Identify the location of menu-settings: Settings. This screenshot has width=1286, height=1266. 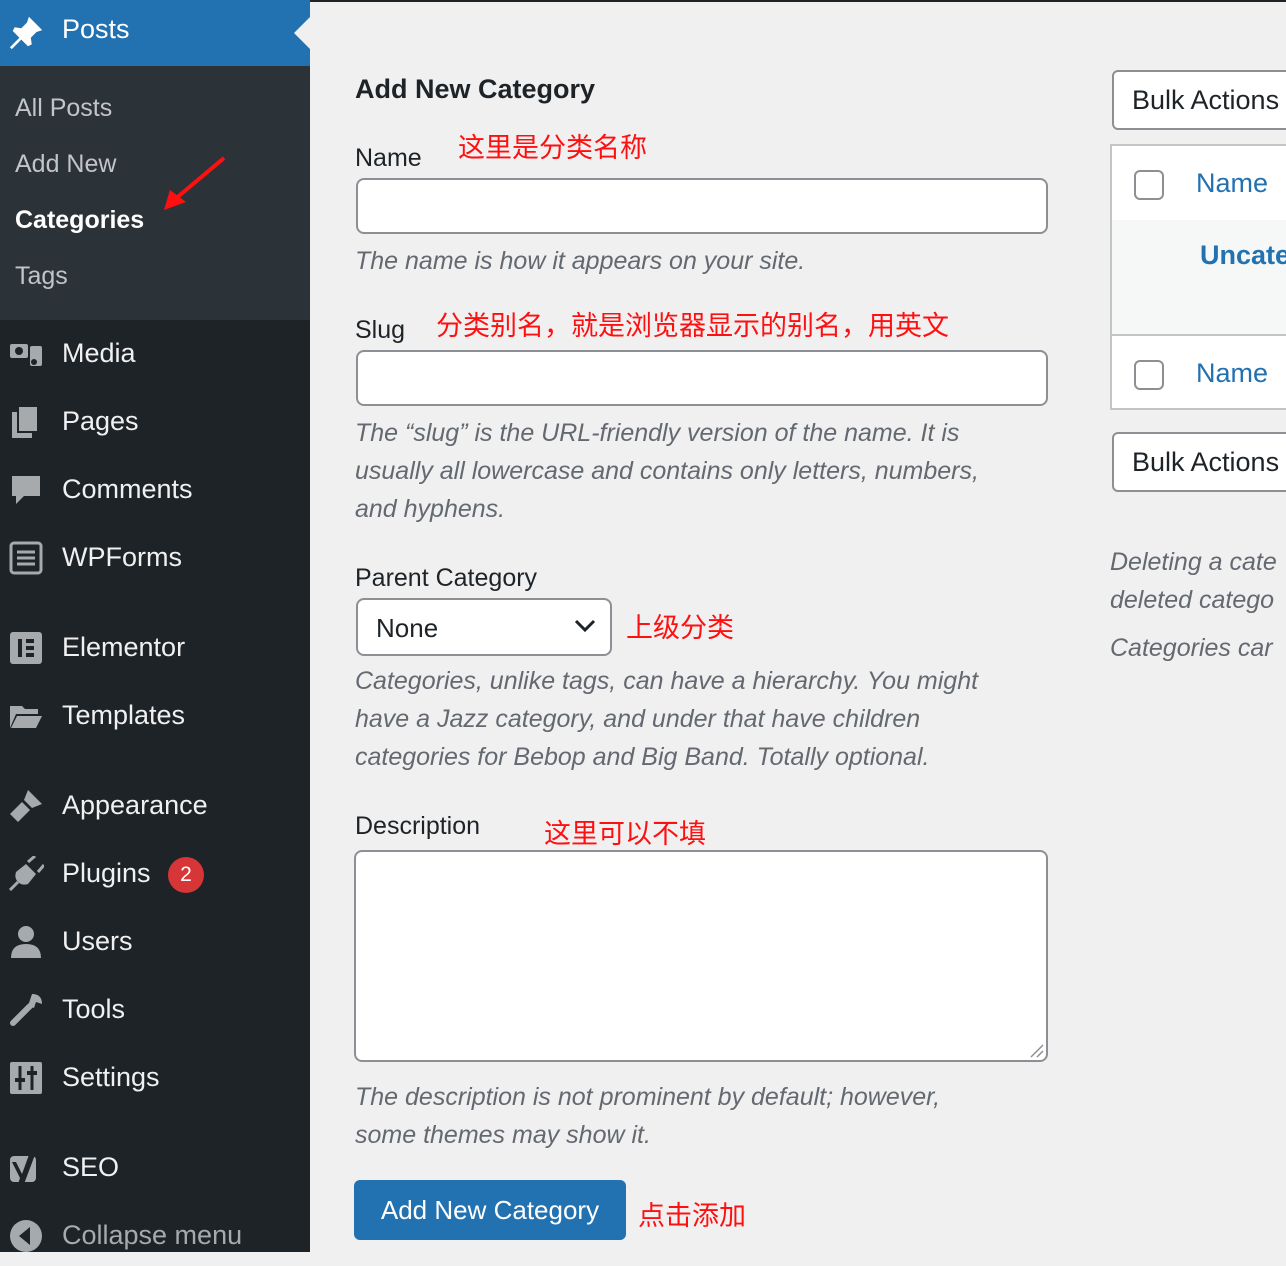
(155, 1078).